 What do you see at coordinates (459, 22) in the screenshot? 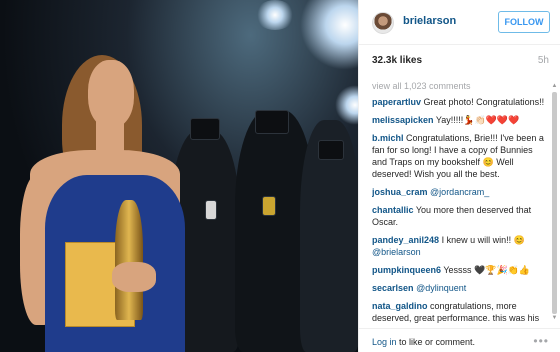
I see `post-header: brielarson FOLLOW` at bounding box center [459, 22].